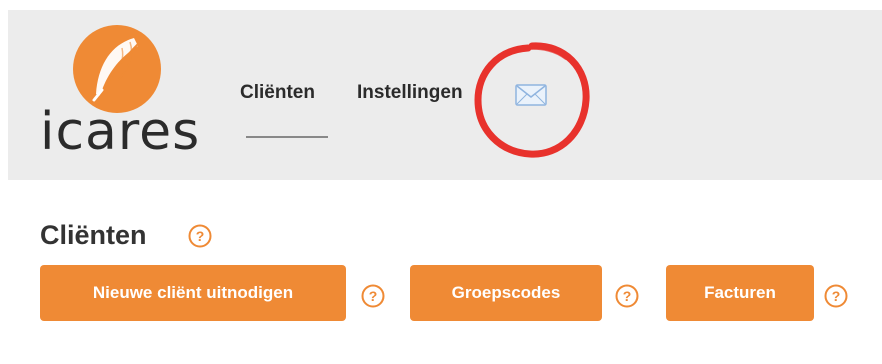 This screenshot has height=364, width=882. Describe the element at coordinates (531, 95) in the screenshot. I see `envelope-icon` at that location.